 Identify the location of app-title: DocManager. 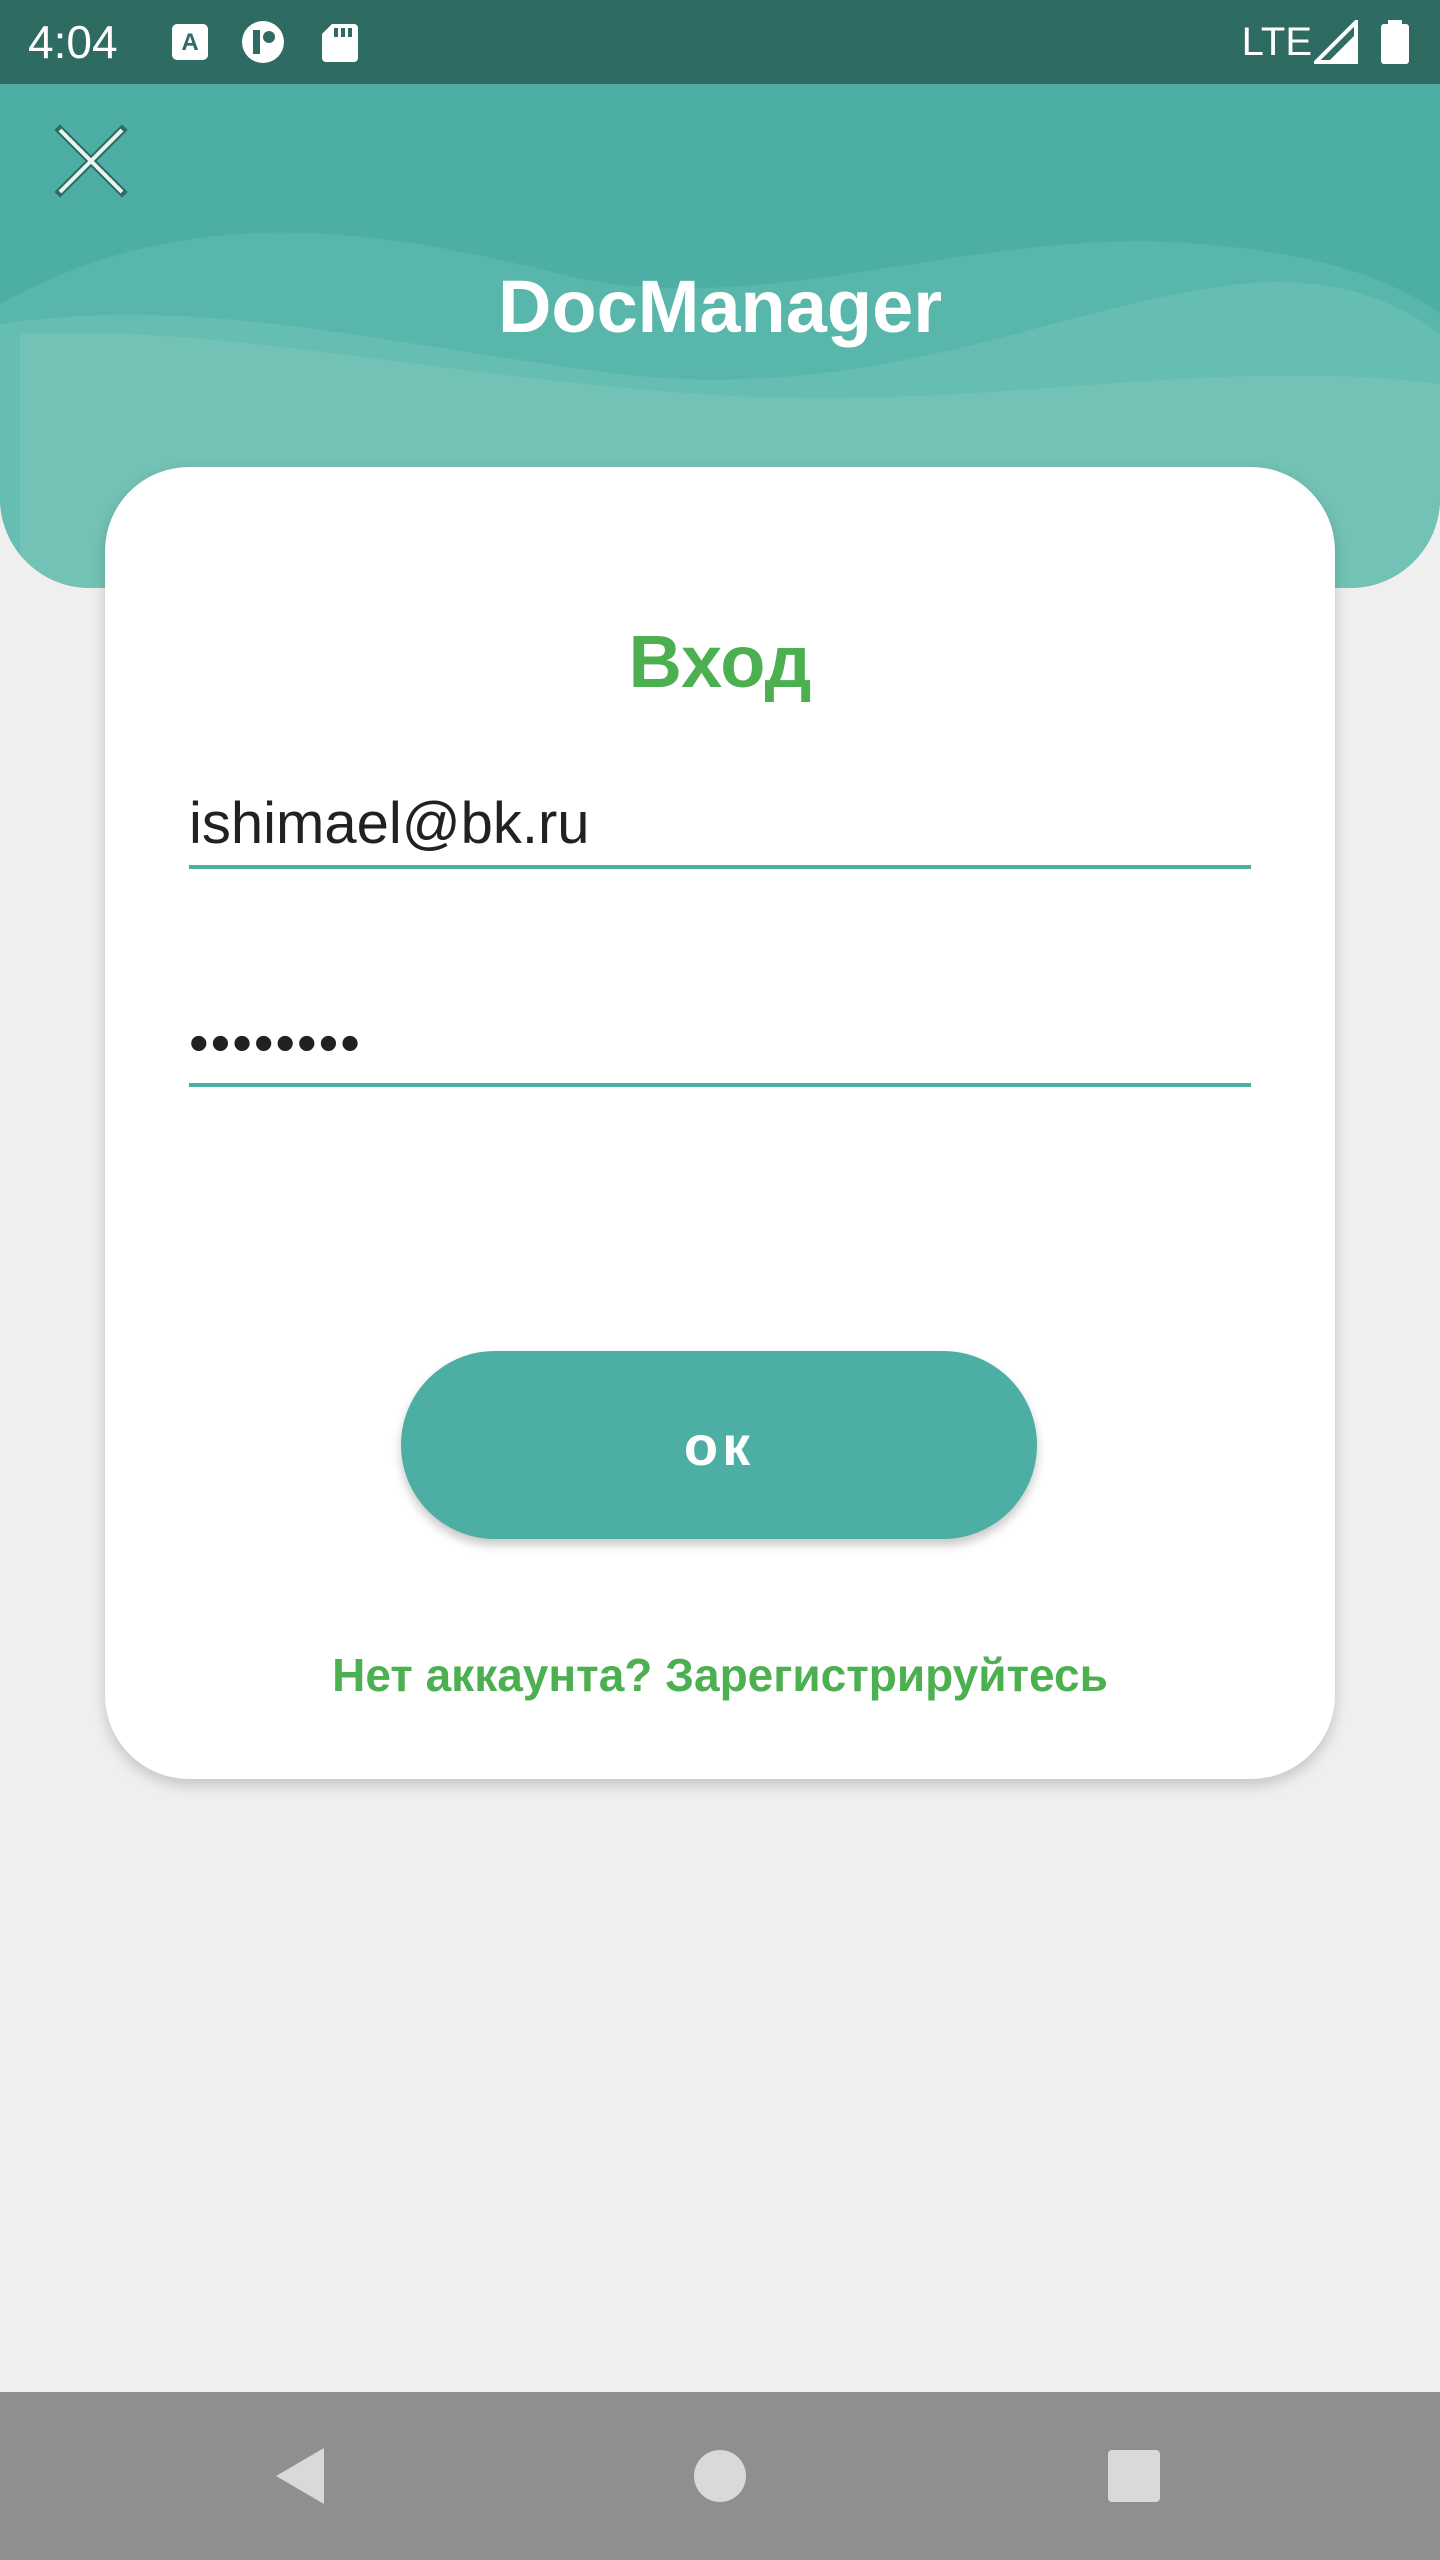
(720, 306).